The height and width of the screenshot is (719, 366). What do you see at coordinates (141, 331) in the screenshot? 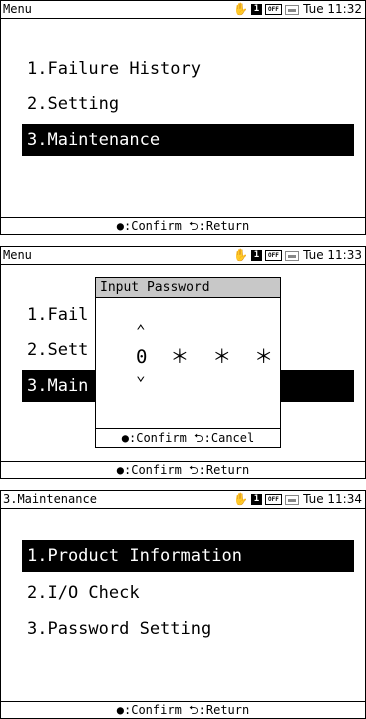
I see `chevron-up-icon: ⌃` at bounding box center [141, 331].